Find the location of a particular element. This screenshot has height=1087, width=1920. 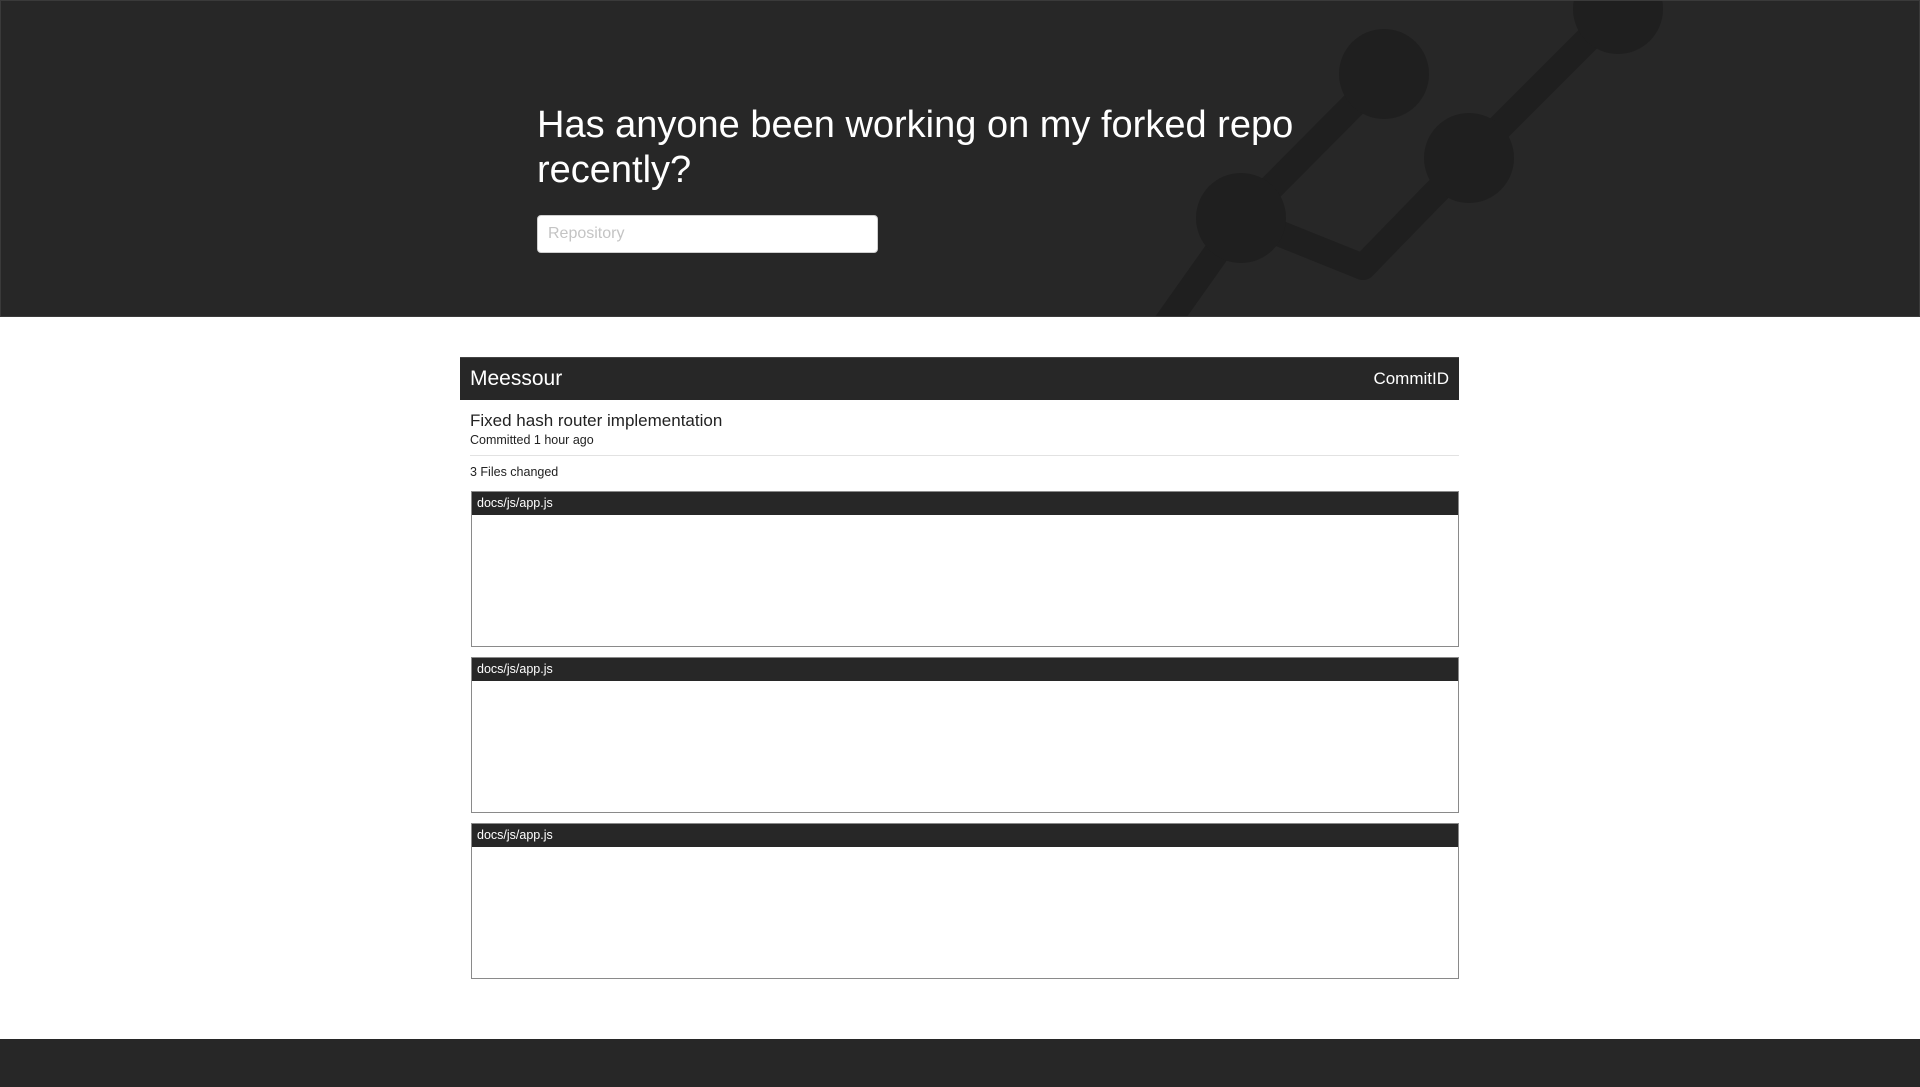

commit-header: Meessour CommitID is located at coordinates (959, 378).